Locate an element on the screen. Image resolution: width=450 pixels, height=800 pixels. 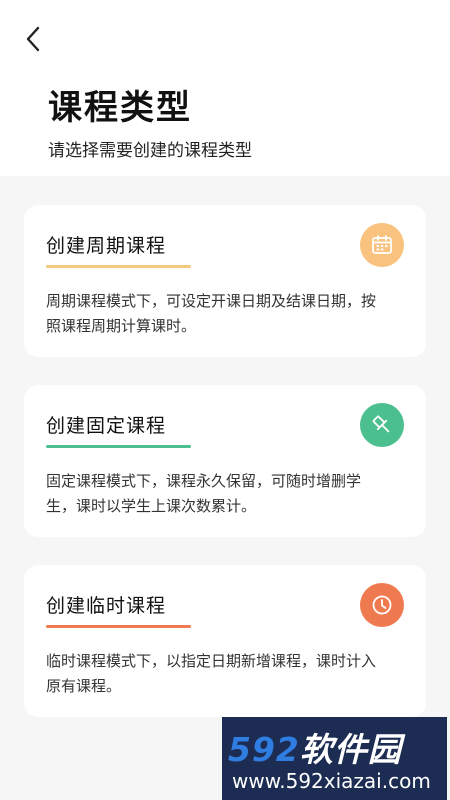
watermark-logo: 592软件园 www.592xiazai.com is located at coordinates (334, 758).